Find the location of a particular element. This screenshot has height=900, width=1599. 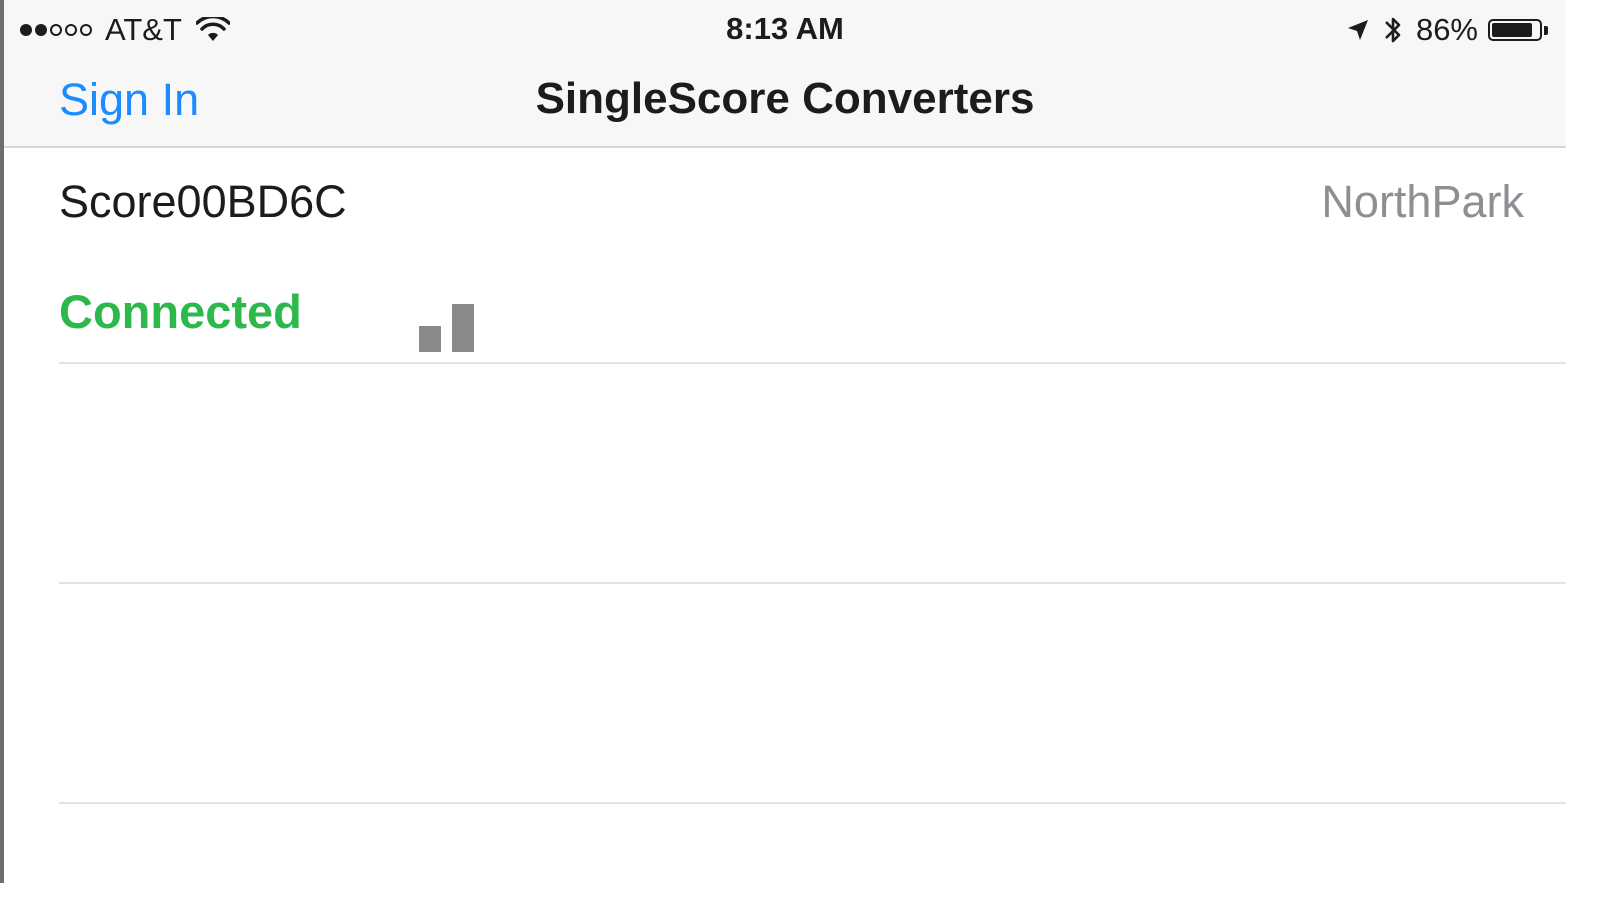

status-bar: AT&T 8:13 AM 86% is located at coordinates (785, 30).